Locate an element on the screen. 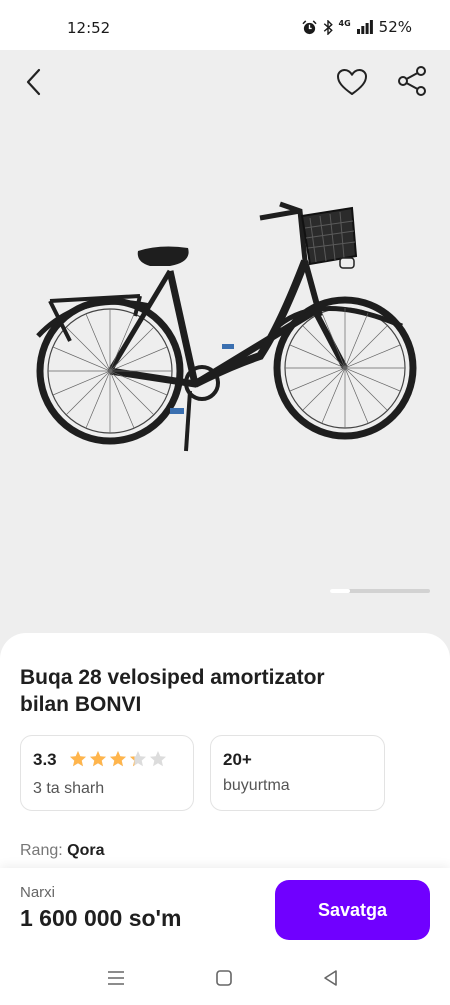  rating-value: 3.3 is located at coordinates (45, 759).